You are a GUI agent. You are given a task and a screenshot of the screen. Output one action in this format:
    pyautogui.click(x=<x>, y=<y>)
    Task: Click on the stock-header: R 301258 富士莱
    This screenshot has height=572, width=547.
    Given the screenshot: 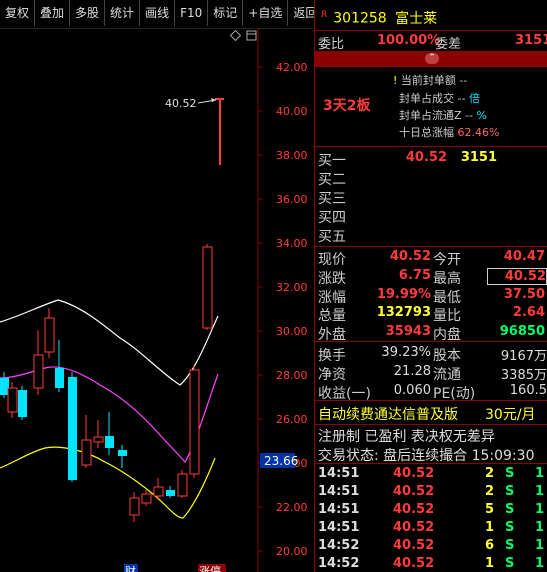 What is the action you would take?
    pyautogui.click(x=431, y=15)
    